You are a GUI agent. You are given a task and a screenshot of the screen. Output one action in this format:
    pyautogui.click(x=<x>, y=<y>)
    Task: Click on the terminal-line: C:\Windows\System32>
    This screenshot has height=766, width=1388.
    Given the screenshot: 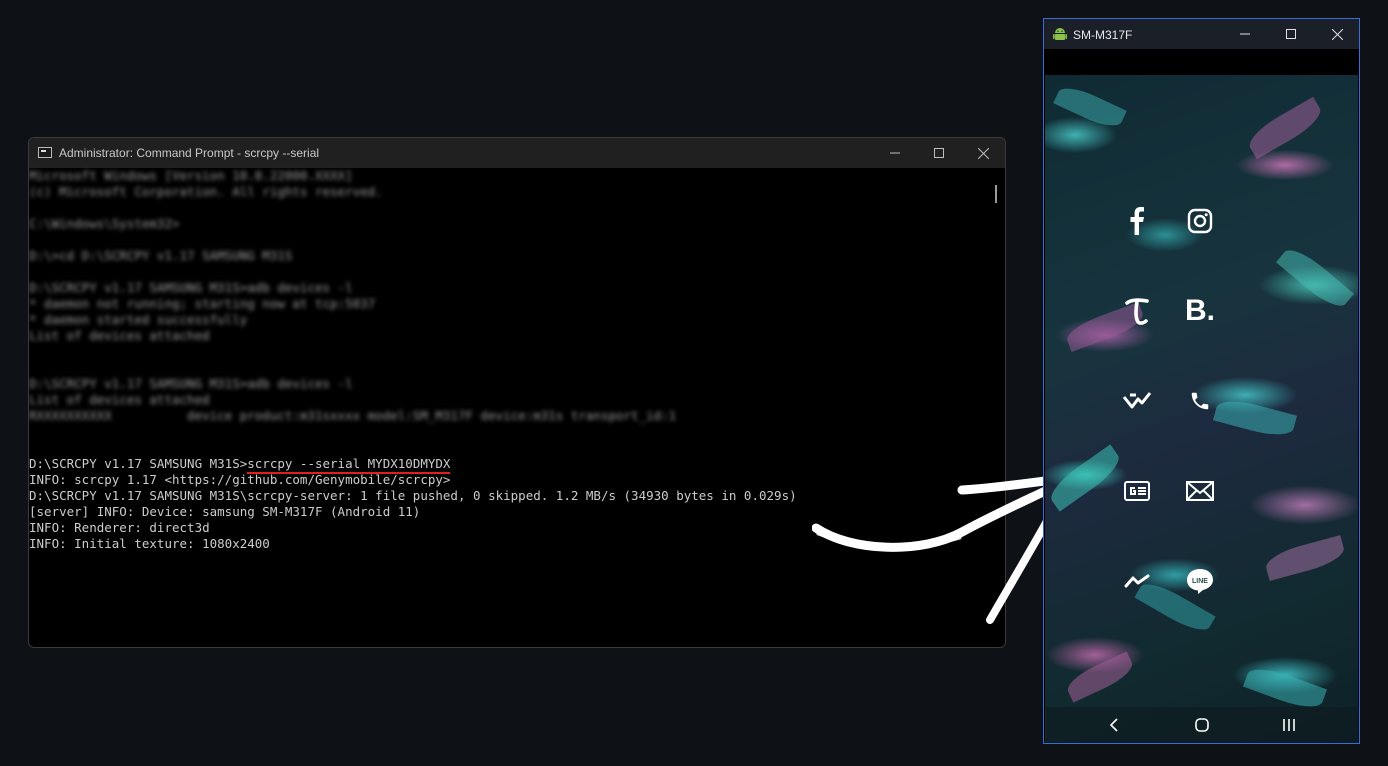 What is the action you would take?
    pyautogui.click(x=104, y=223)
    